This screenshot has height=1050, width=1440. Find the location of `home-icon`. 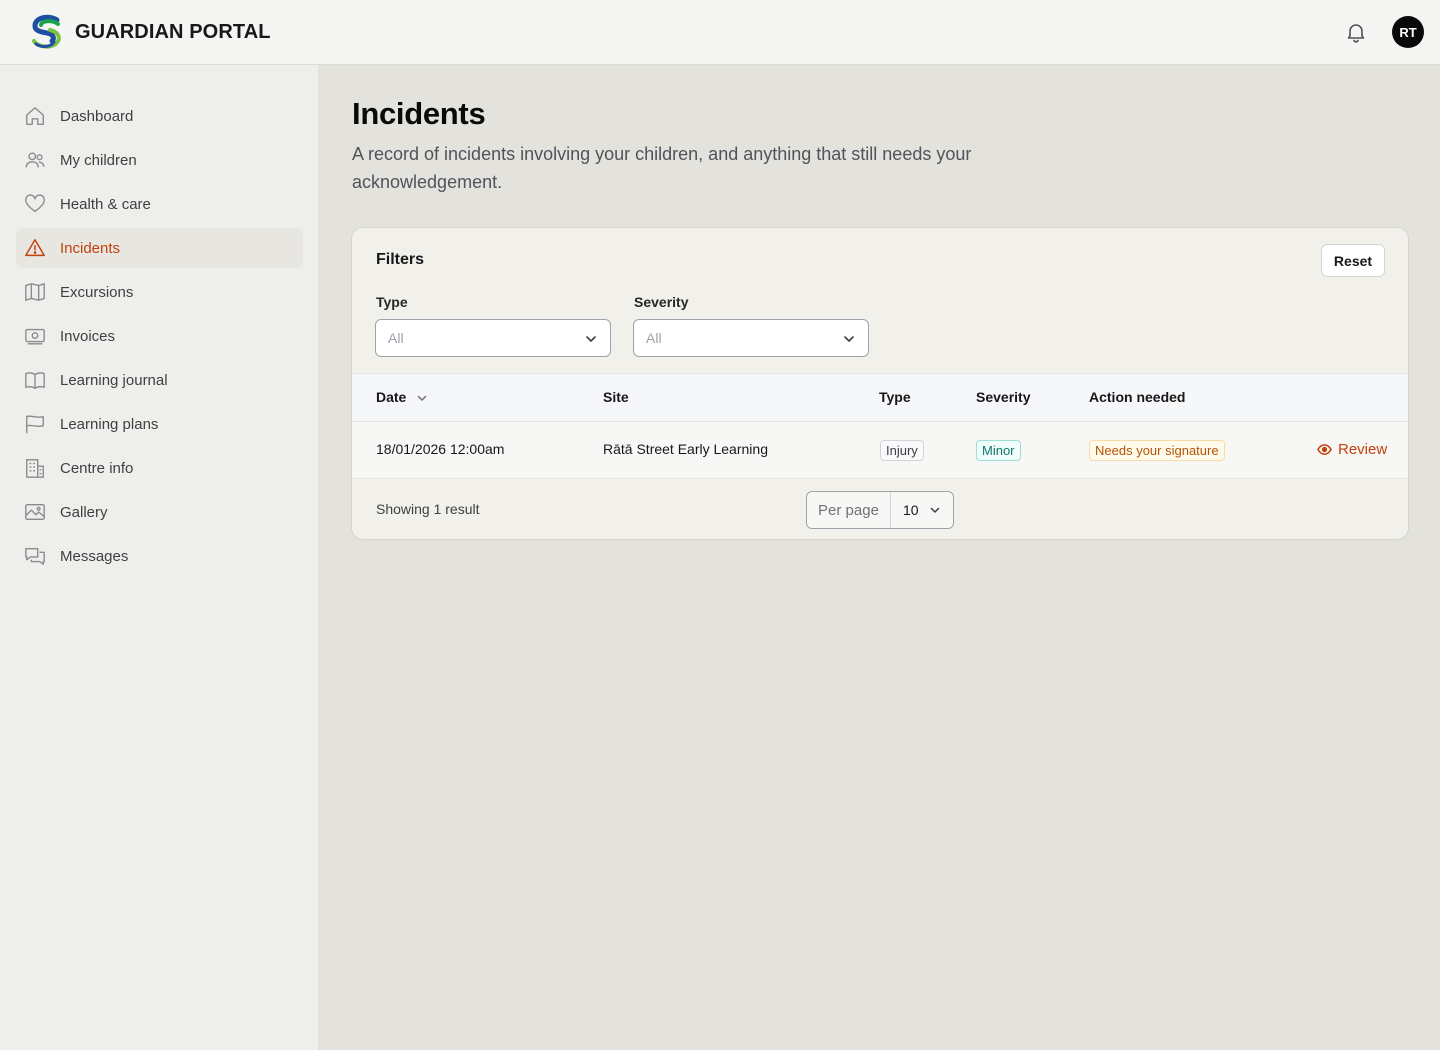

home-icon is located at coordinates (35, 116).